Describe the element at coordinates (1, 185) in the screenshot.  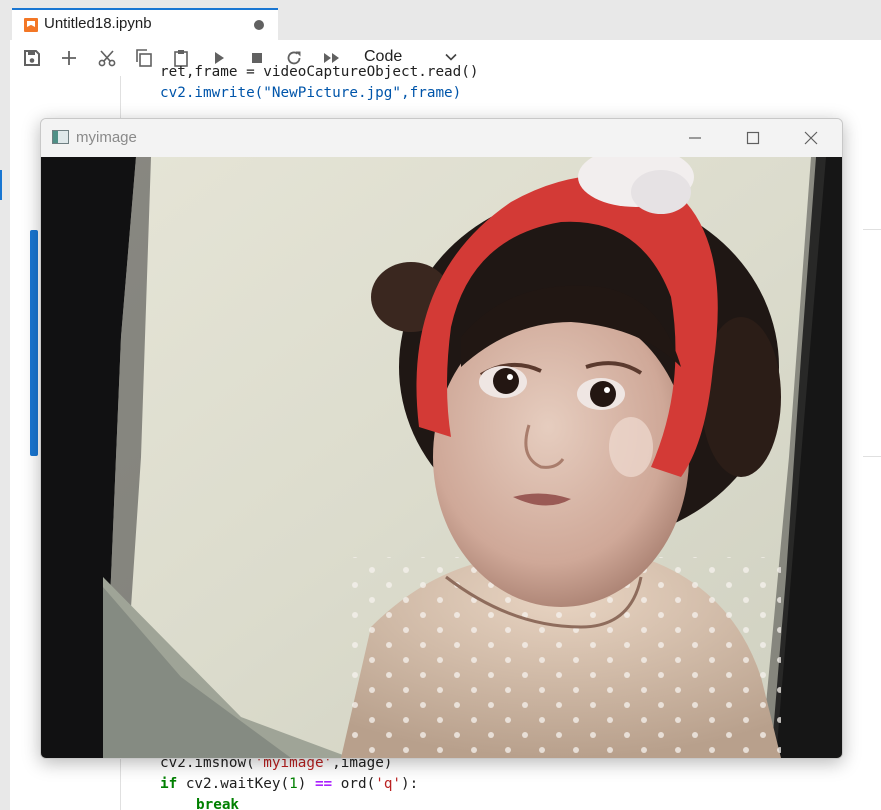
I see `sidebar-active-marker` at that location.